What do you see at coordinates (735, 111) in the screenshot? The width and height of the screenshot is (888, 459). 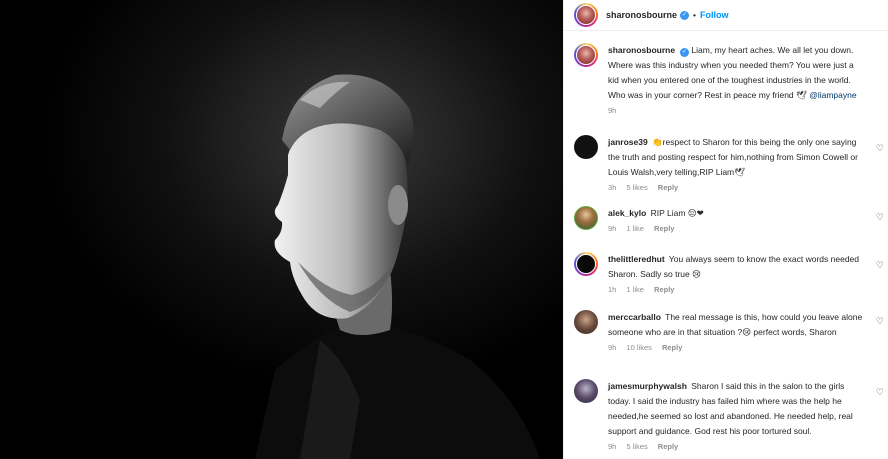 I see `caption-meta: 9h` at bounding box center [735, 111].